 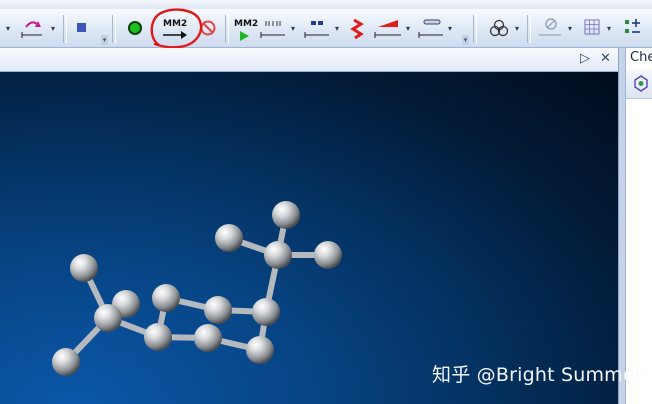 I want to click on toolbar: ▾ ▾ ▾ MM2 MM2 ▾ ▾ ▾ ▾ ▾ ▾ ▾ ▾, so click(x=326, y=28).